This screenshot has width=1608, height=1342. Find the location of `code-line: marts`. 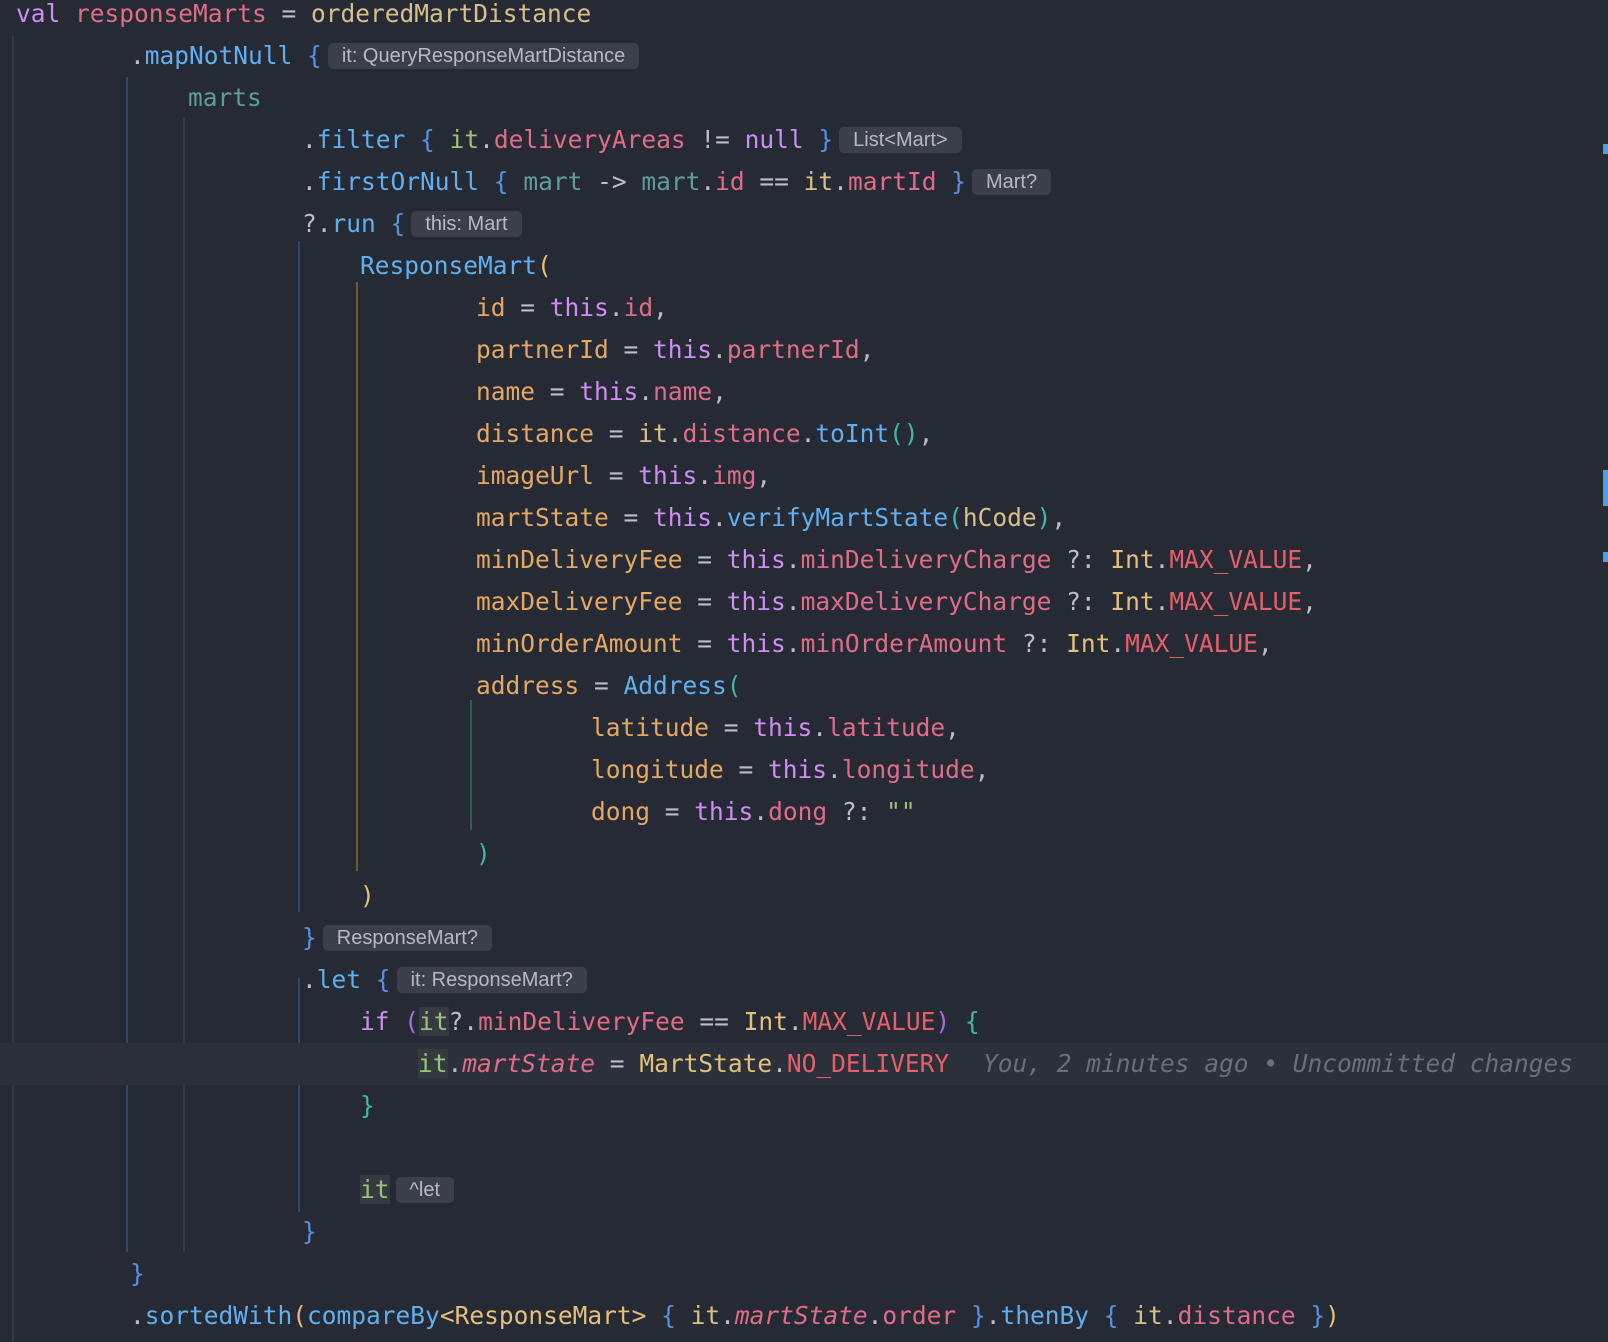

code-line: marts is located at coordinates (804, 98).